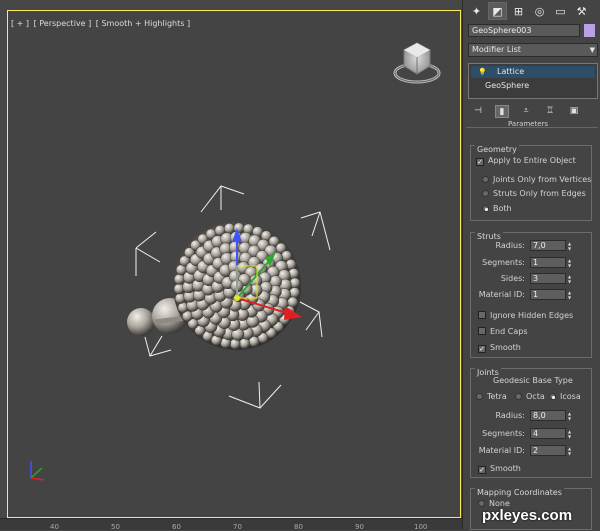  What do you see at coordinates (533, 72) in the screenshot?
I see `stack-item-lattice: 💡 Lattice` at bounding box center [533, 72].